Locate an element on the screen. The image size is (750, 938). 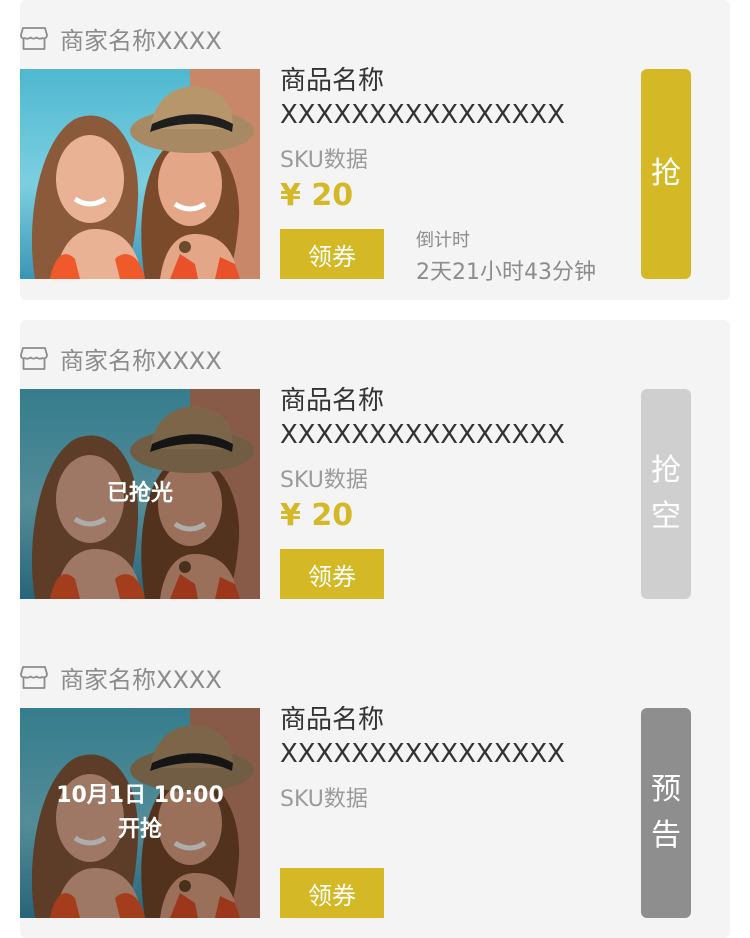
product-image: 10月1日 10:00 开抢 is located at coordinates (140, 813).